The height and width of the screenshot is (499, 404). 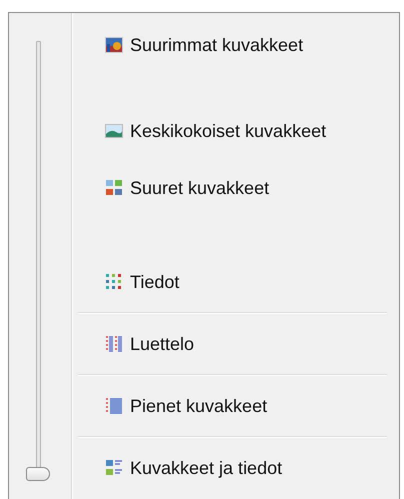 What do you see at coordinates (114, 468) in the screenshot?
I see `content-icon` at bounding box center [114, 468].